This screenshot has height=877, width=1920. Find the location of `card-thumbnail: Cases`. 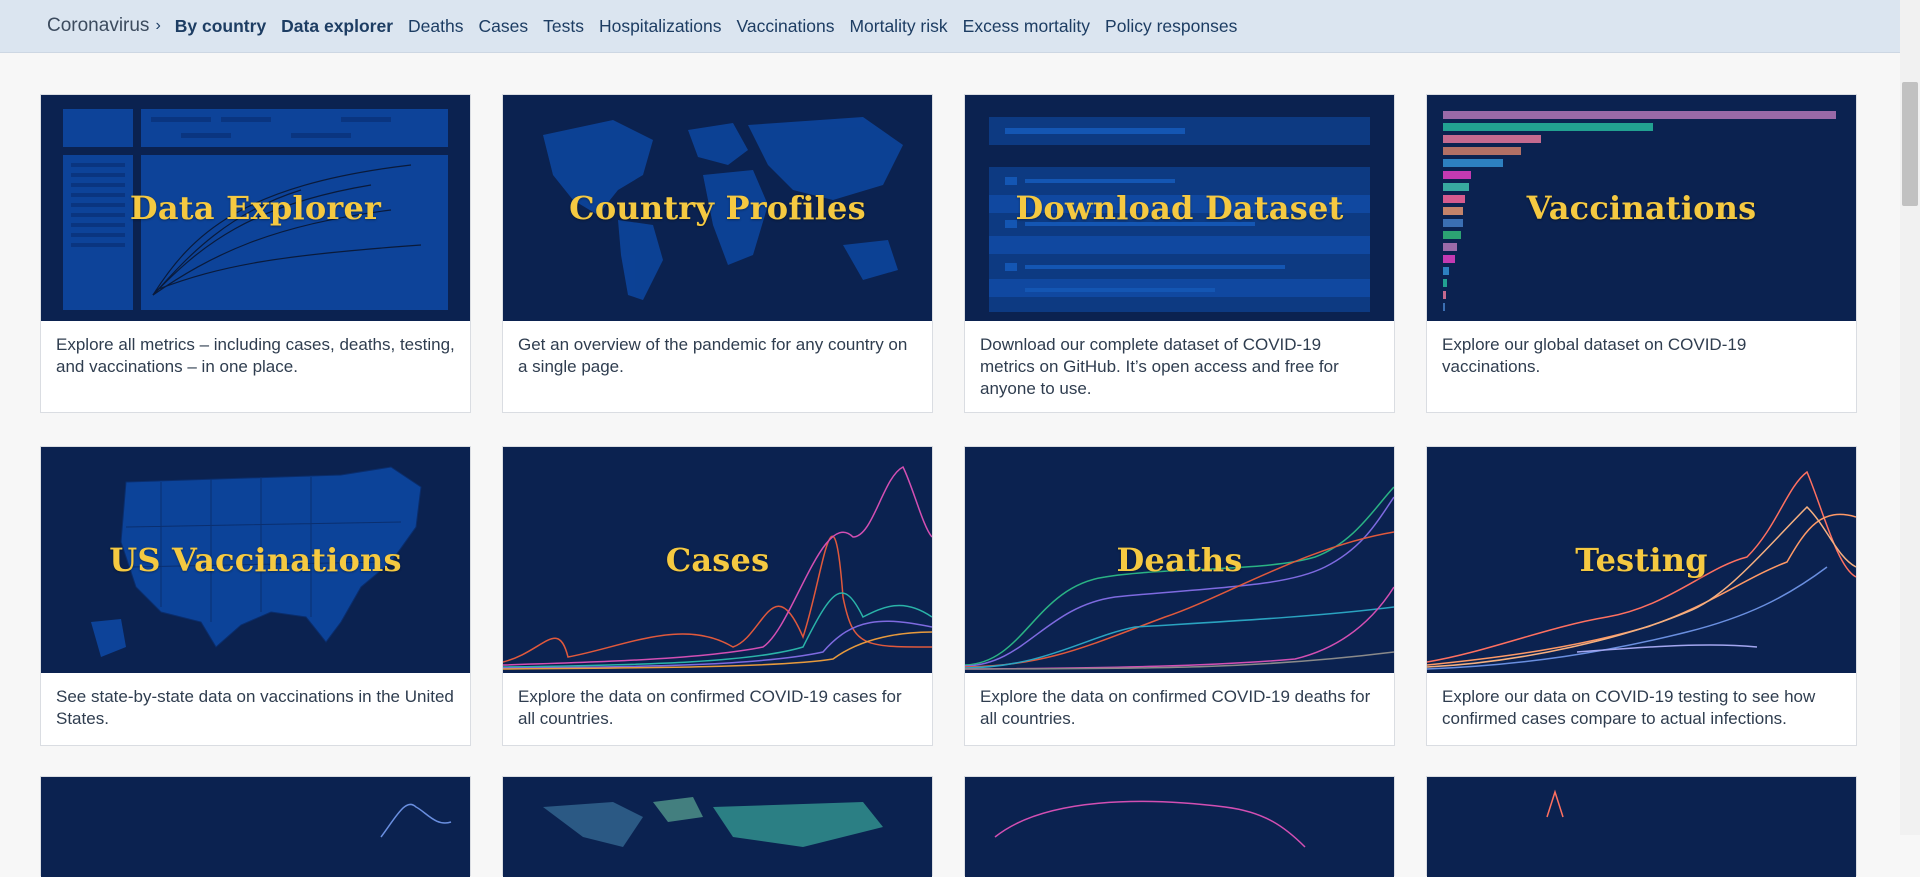

card-thumbnail: Cases is located at coordinates (717, 560).